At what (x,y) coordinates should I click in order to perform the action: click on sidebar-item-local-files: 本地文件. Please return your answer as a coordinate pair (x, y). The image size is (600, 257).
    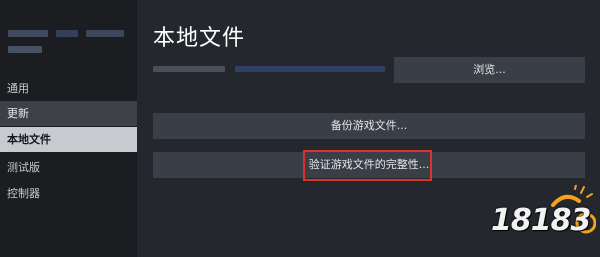
    Looking at the image, I should click on (68, 139).